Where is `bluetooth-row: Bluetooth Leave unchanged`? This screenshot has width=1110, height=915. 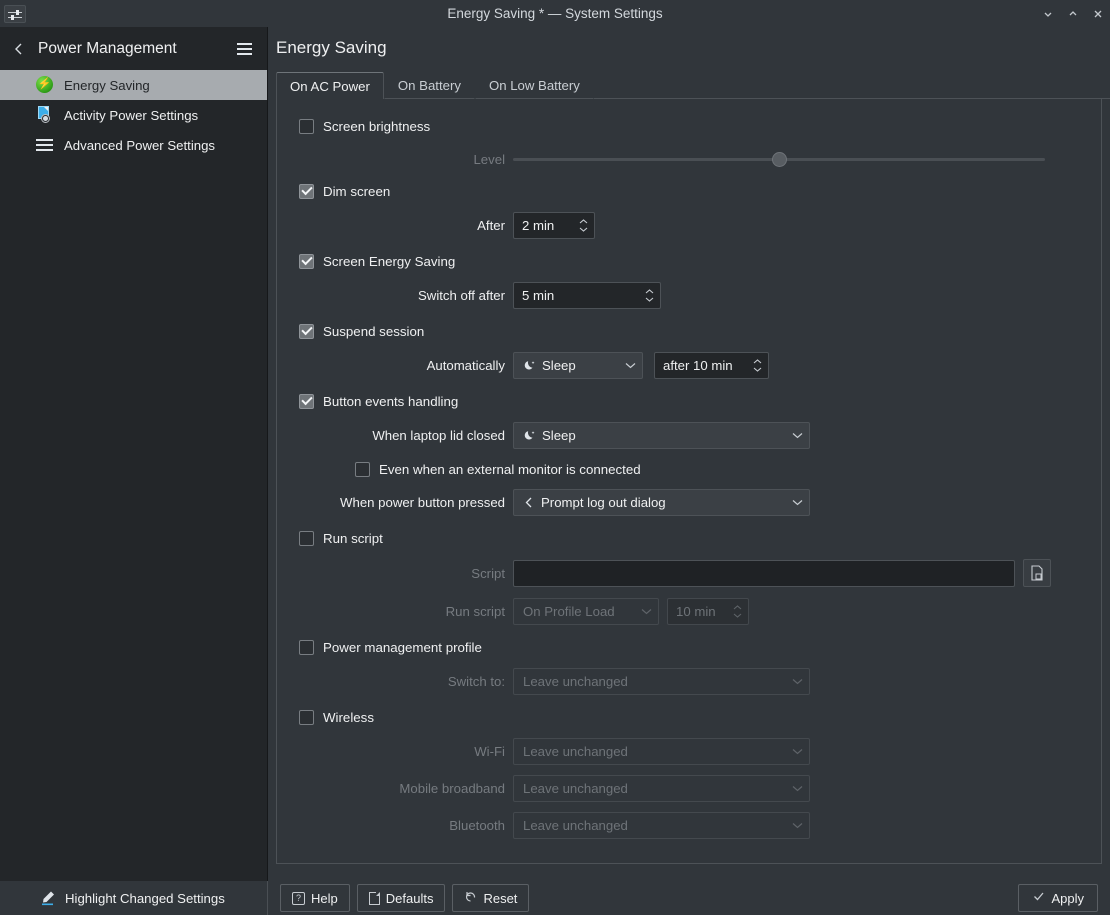 bluetooth-row: Bluetooth Leave unchanged is located at coordinates (689, 825).